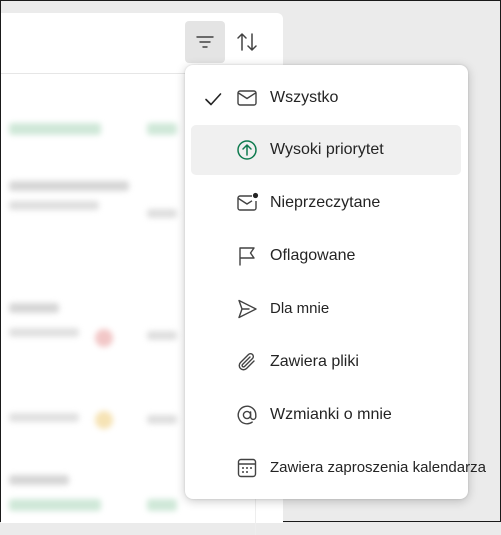  What do you see at coordinates (246, 361) in the screenshot?
I see `attach-icon` at bounding box center [246, 361].